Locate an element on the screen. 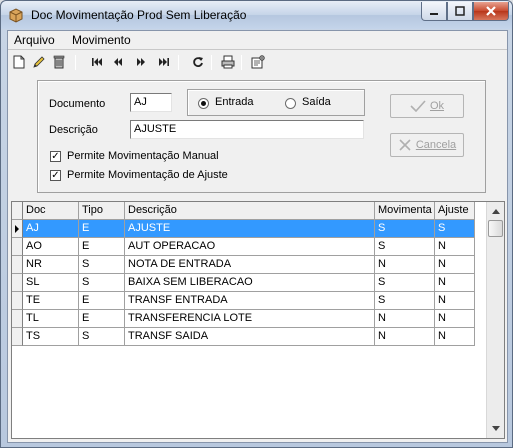  cell-descricao: NOTA DE ENTRADA is located at coordinates (250, 265).